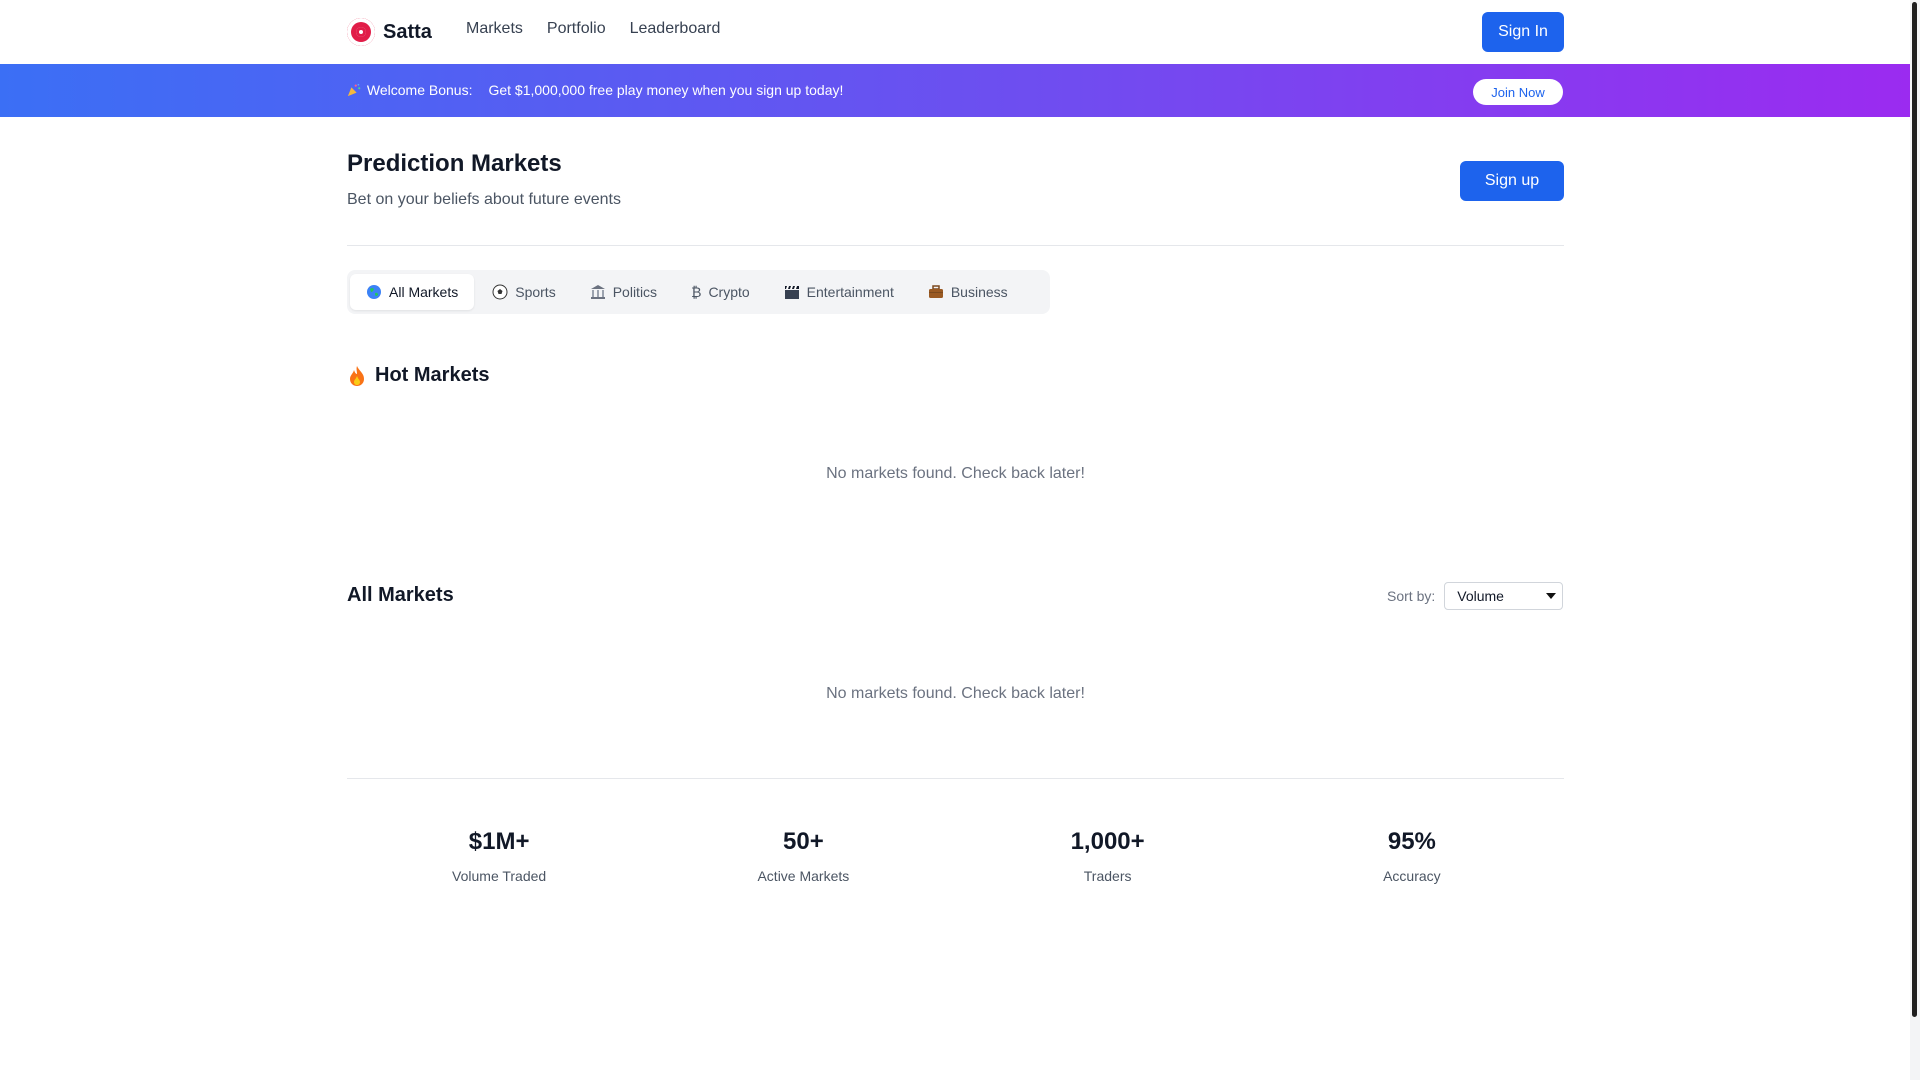 This screenshot has height=1080, width=1920. What do you see at coordinates (1107, 856) in the screenshot?
I see `stat-traders: 1,000+ Traders` at bounding box center [1107, 856].